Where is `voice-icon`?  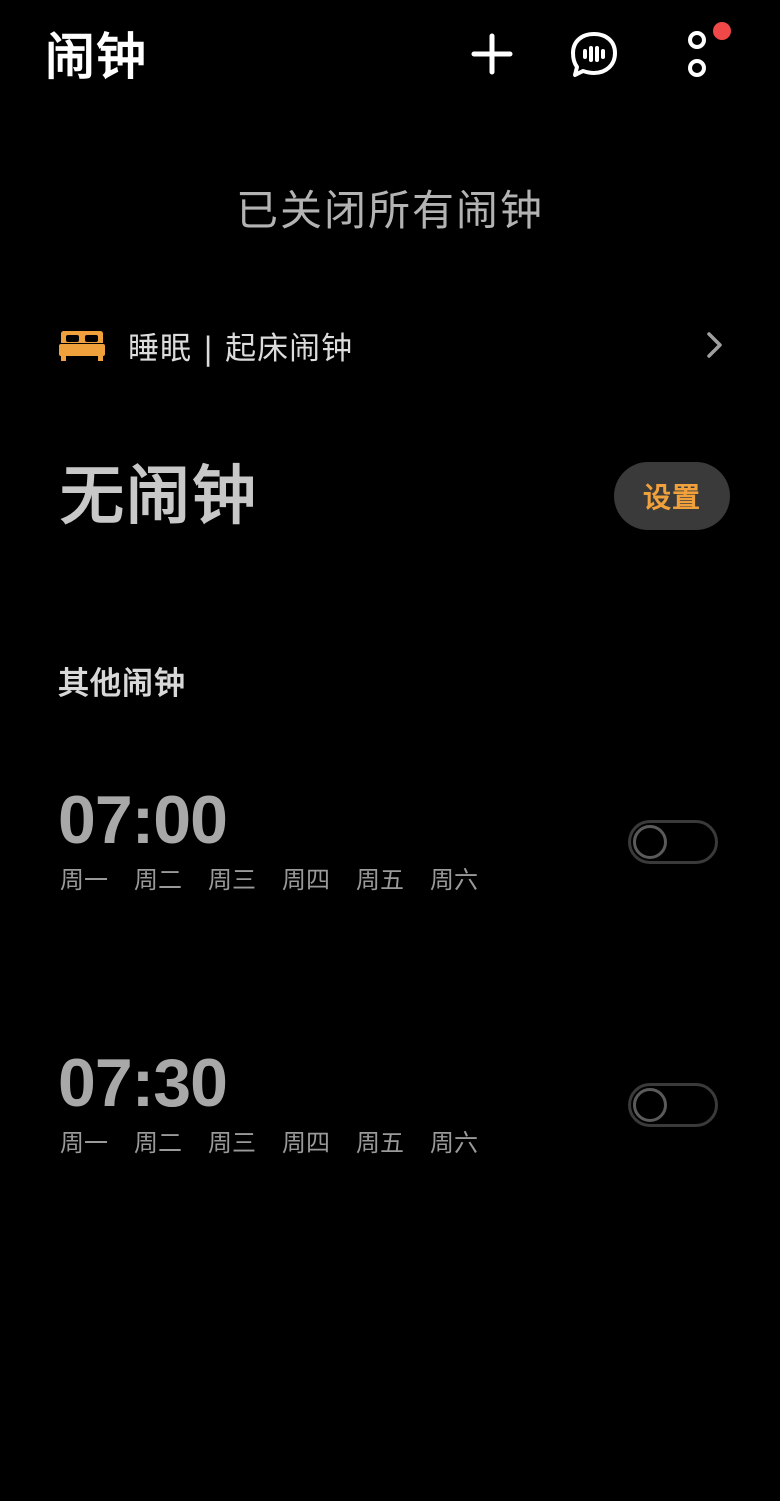
voice-icon is located at coordinates (594, 54).